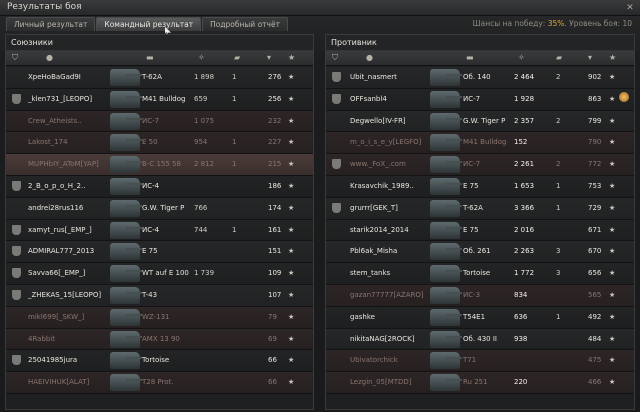 This screenshot has width=640, height=412. I want to click on damage-value: 3 366, so click(524, 207).